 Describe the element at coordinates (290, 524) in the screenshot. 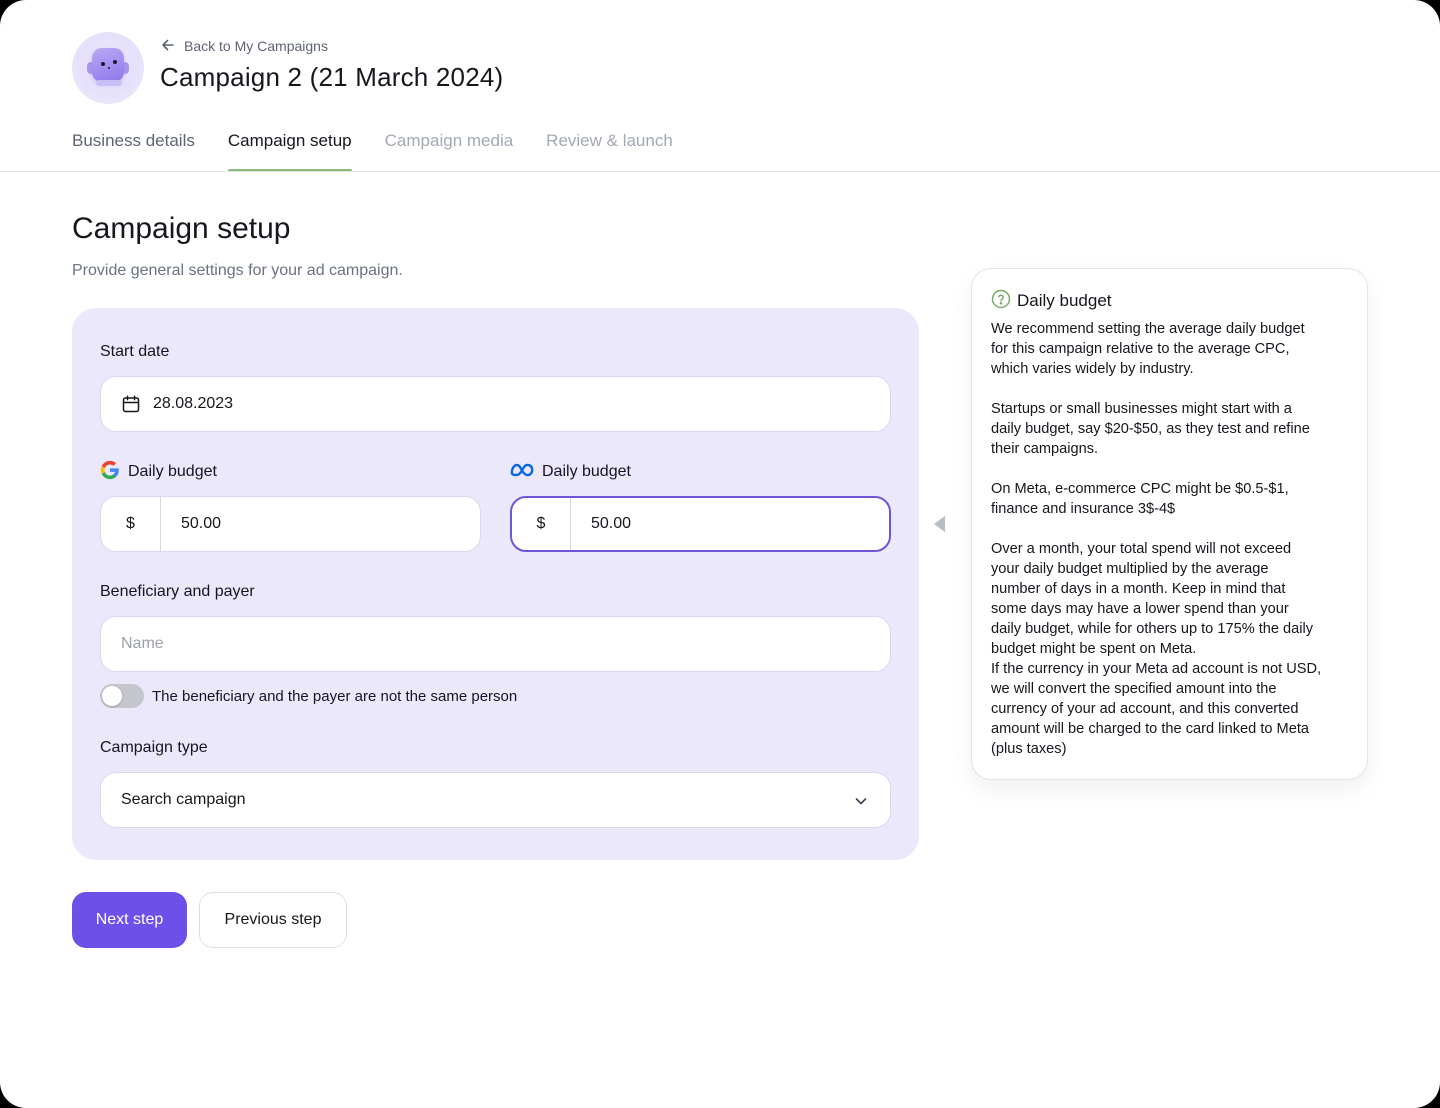

I see `google-daily-budget-input: $ 50.00` at that location.